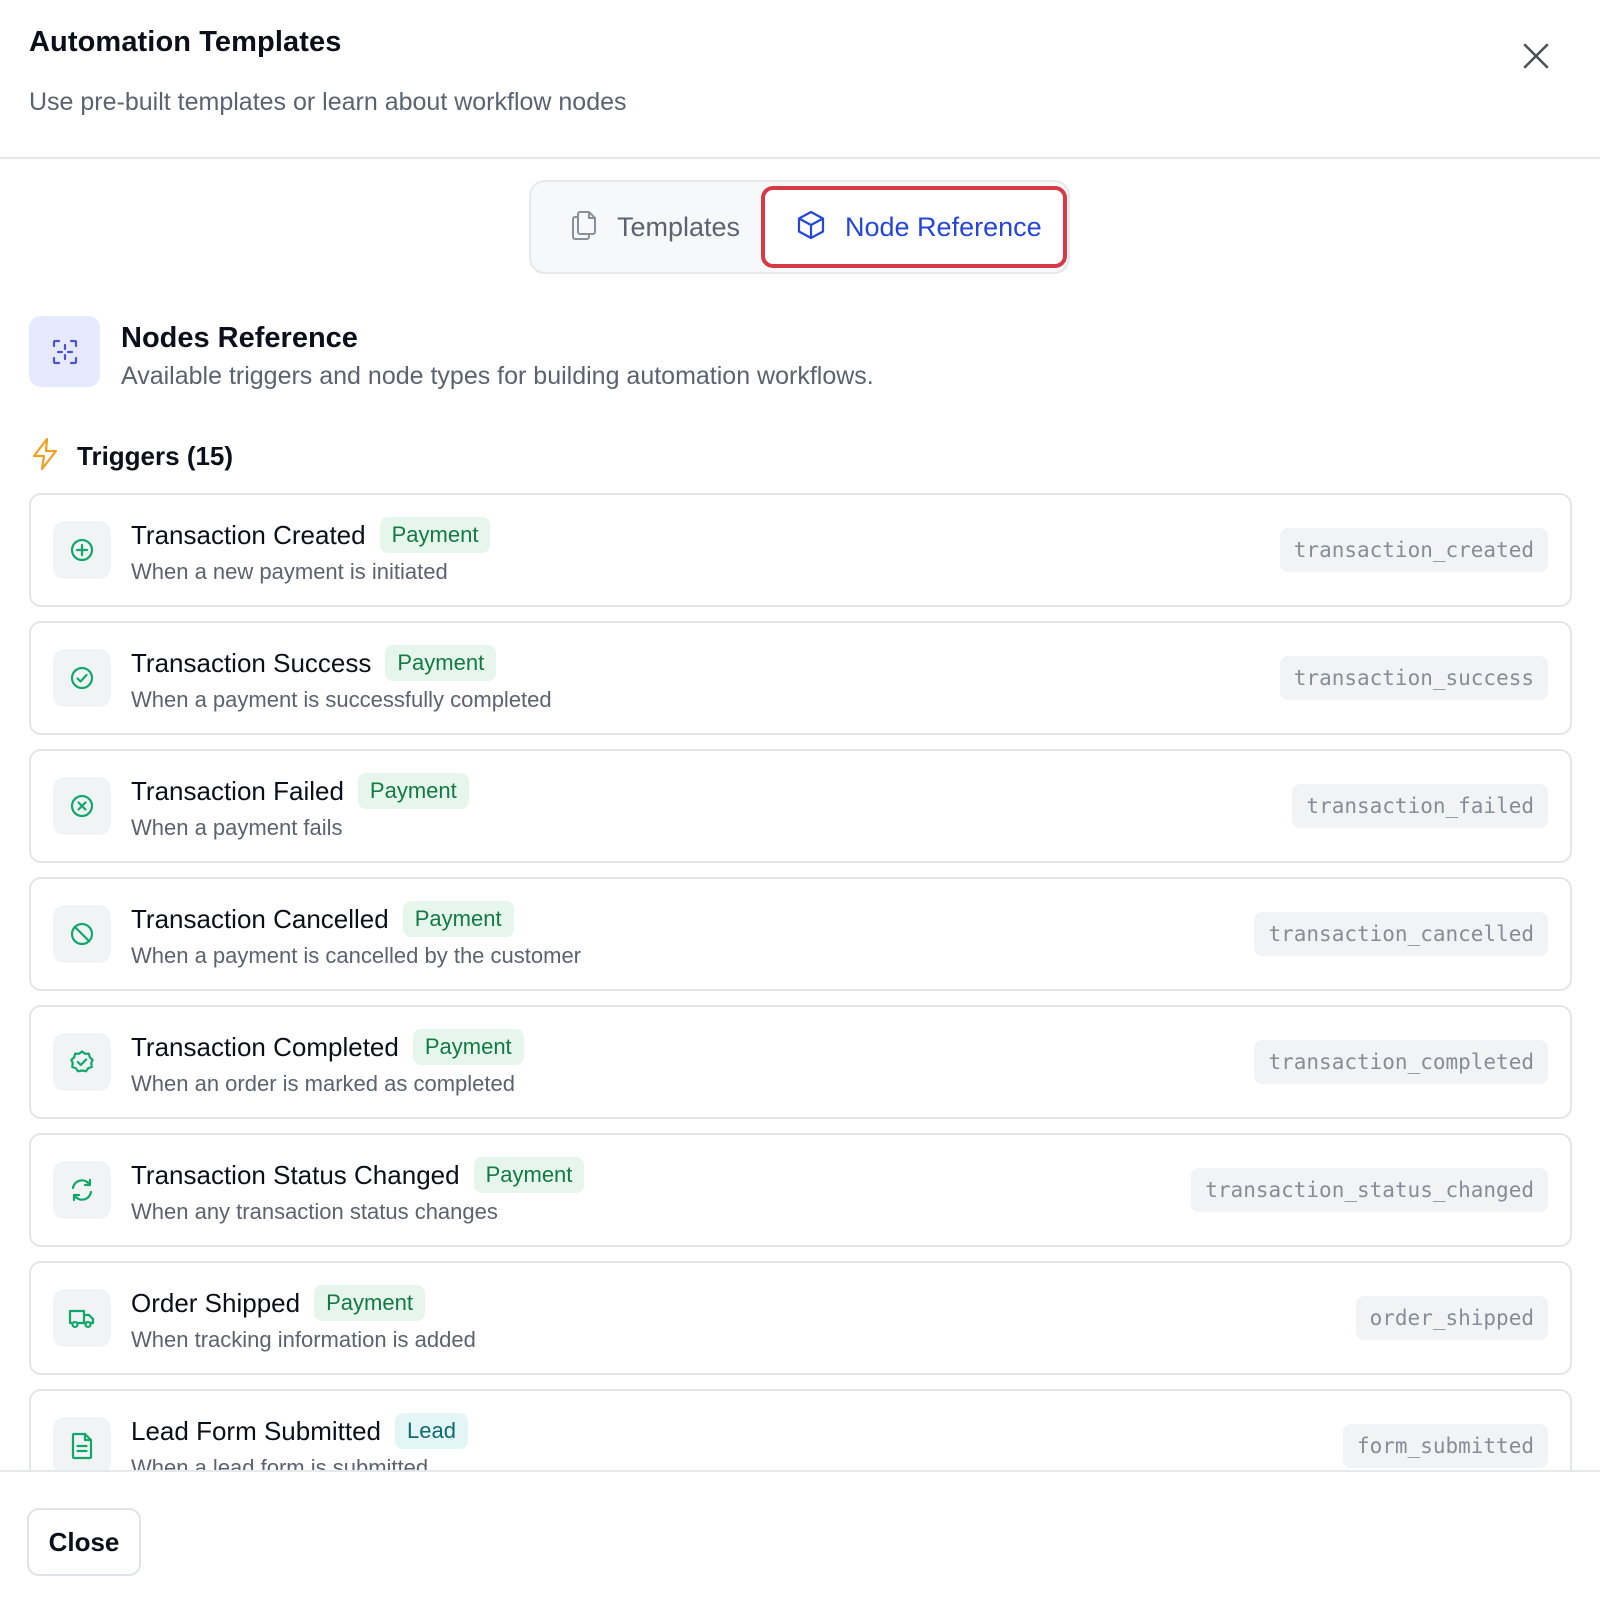 The image size is (1600, 1607). I want to click on dialog-title: Automation Templates, so click(185, 42).